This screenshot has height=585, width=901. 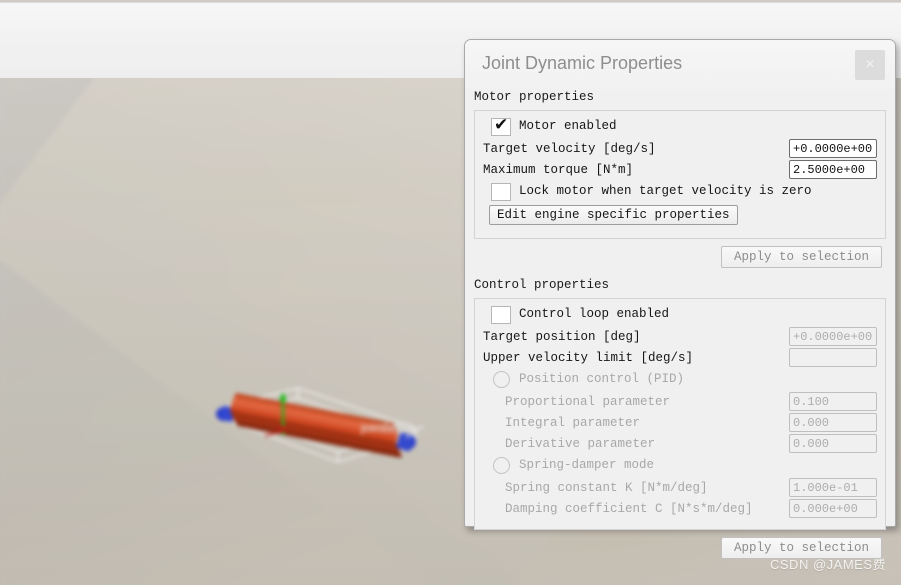 I want to click on damping-coefficient-label: Damping coefficient C [N*s*m/deg], so click(x=629, y=509).